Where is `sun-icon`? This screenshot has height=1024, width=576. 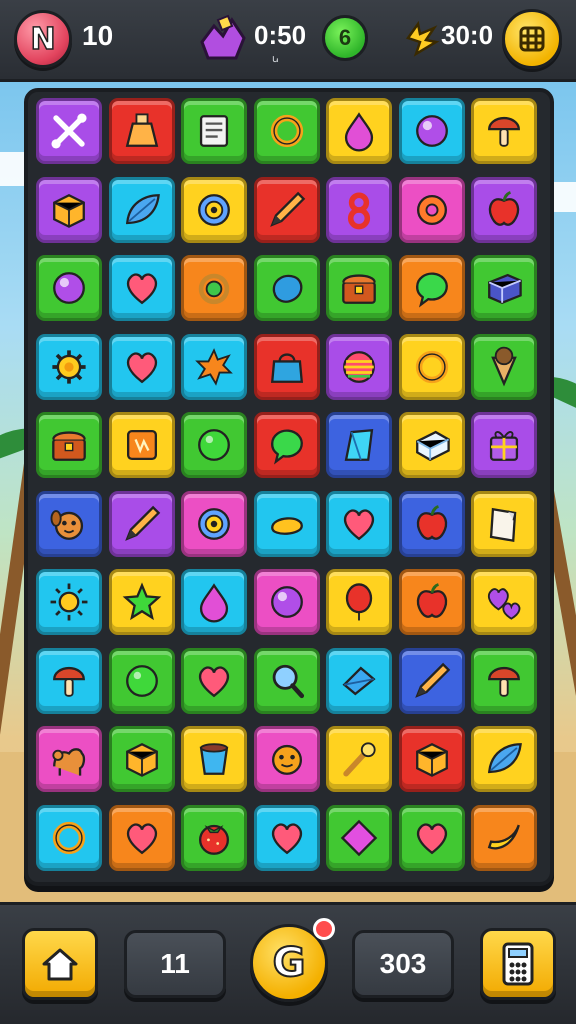 sun-icon is located at coordinates (69, 602).